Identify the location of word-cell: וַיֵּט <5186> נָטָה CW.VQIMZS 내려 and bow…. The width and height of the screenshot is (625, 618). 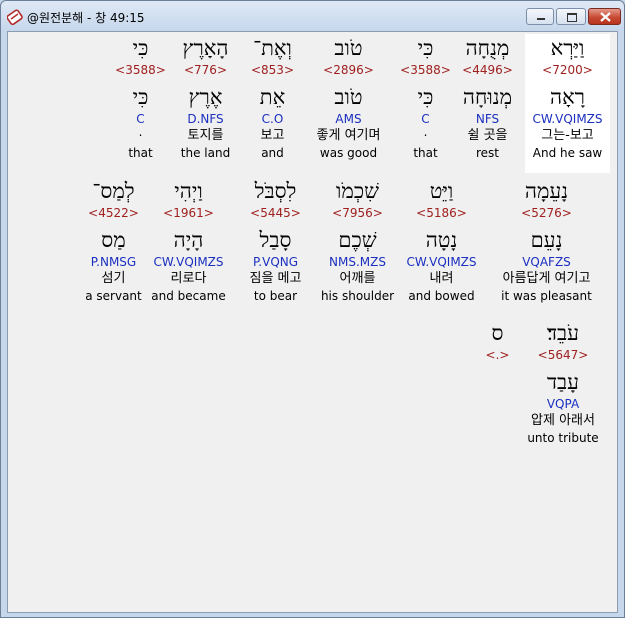
(441, 240).